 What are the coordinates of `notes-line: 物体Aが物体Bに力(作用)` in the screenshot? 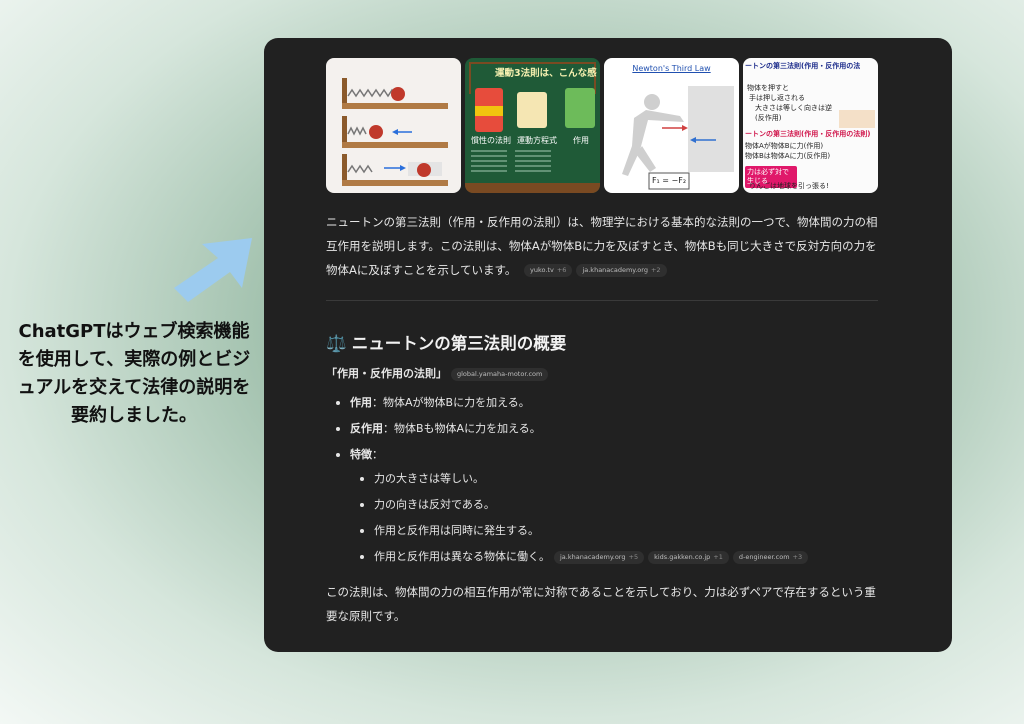 It's located at (784, 146).